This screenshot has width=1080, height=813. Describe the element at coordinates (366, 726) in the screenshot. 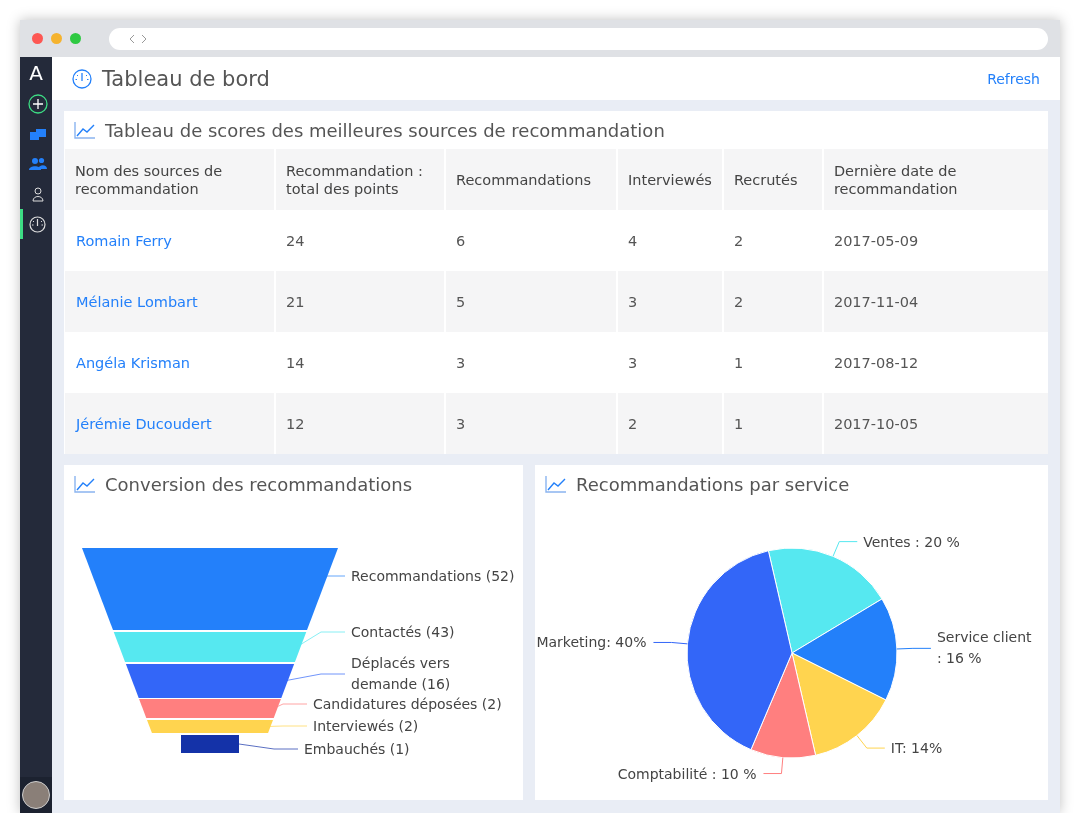

I see `funnel-label: Interviewés (2)` at that location.